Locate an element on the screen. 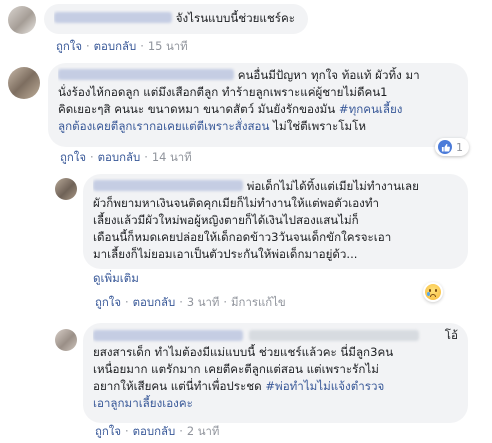  sad-reaction-button is located at coordinates (433, 292).